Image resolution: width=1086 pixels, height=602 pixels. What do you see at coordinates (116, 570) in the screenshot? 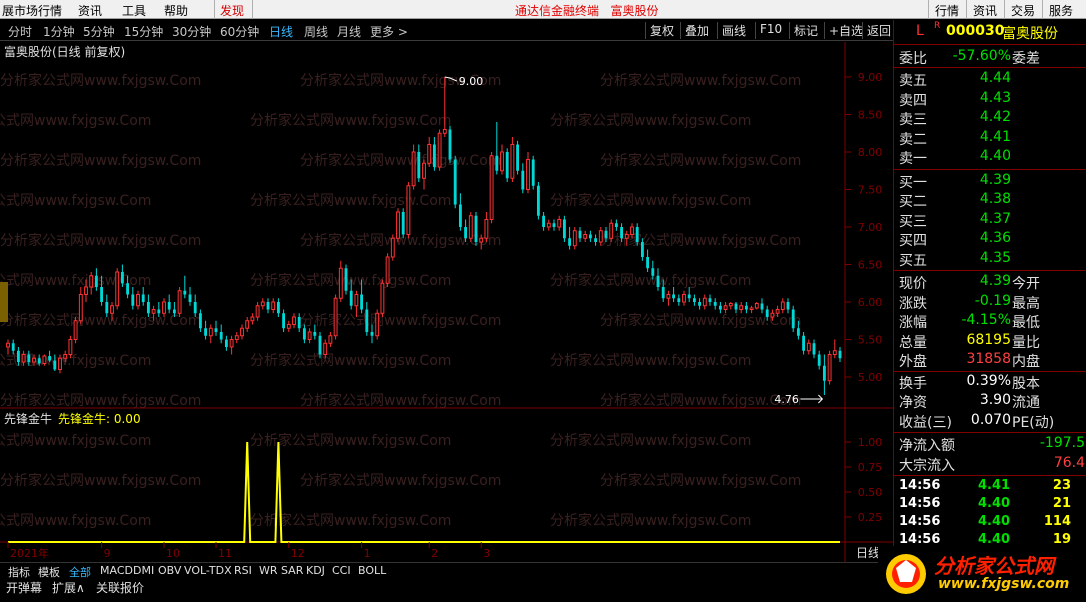
I see `indicator-tab: MACD` at bounding box center [116, 570].